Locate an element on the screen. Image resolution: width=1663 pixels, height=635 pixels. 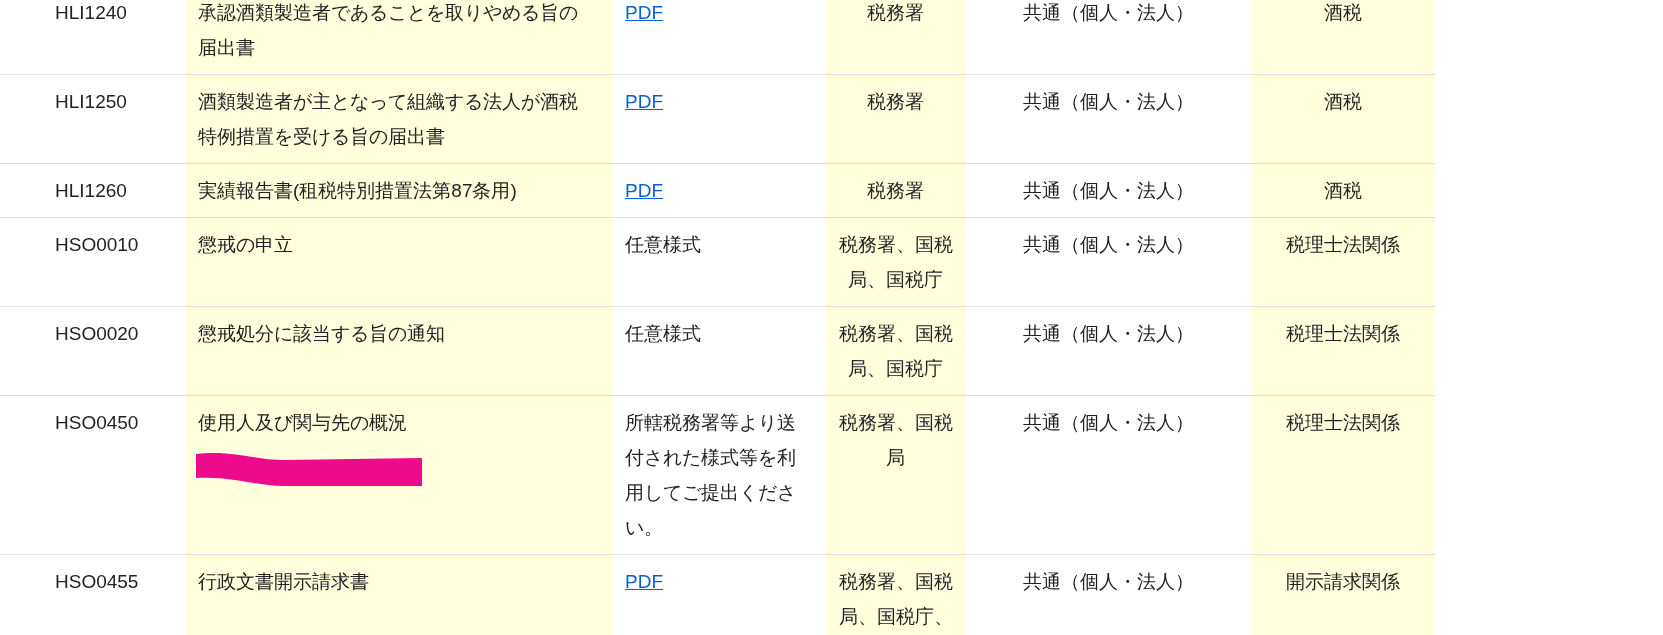
code-cell: HLI1250 is located at coordinates (93, 119).